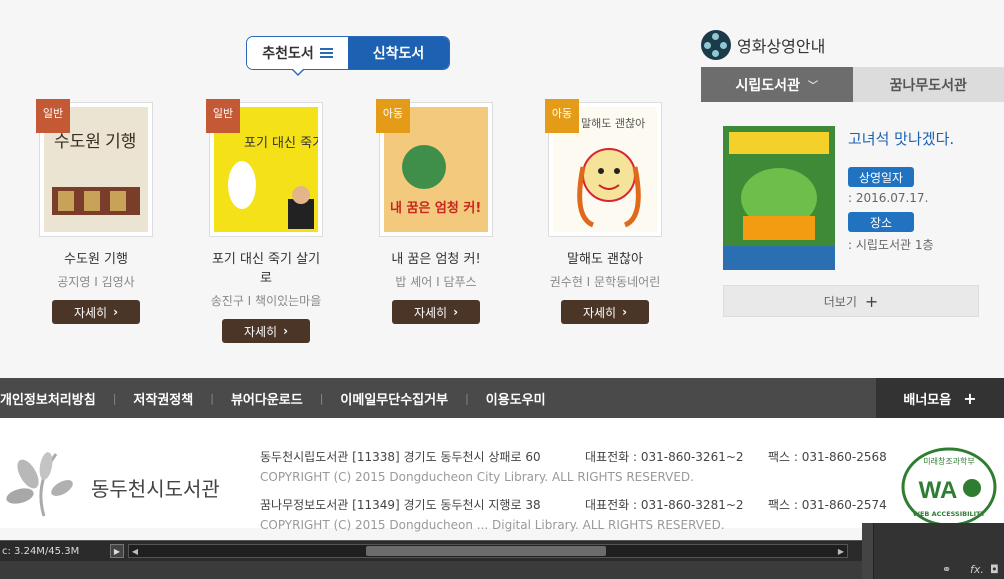 This screenshot has width=1004, height=579. Describe the element at coordinates (977, 569) in the screenshot. I see `fx-icon: fx.` at that location.